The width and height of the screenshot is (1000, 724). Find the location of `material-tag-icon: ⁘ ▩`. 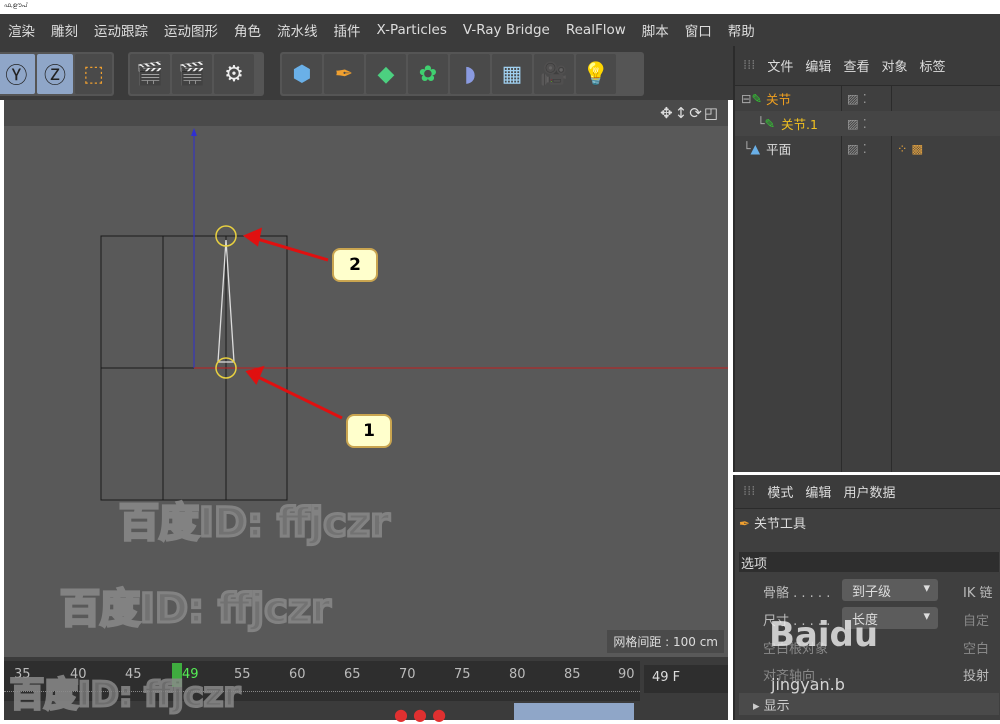

material-tag-icon: ⁘ ▩ is located at coordinates (910, 148).